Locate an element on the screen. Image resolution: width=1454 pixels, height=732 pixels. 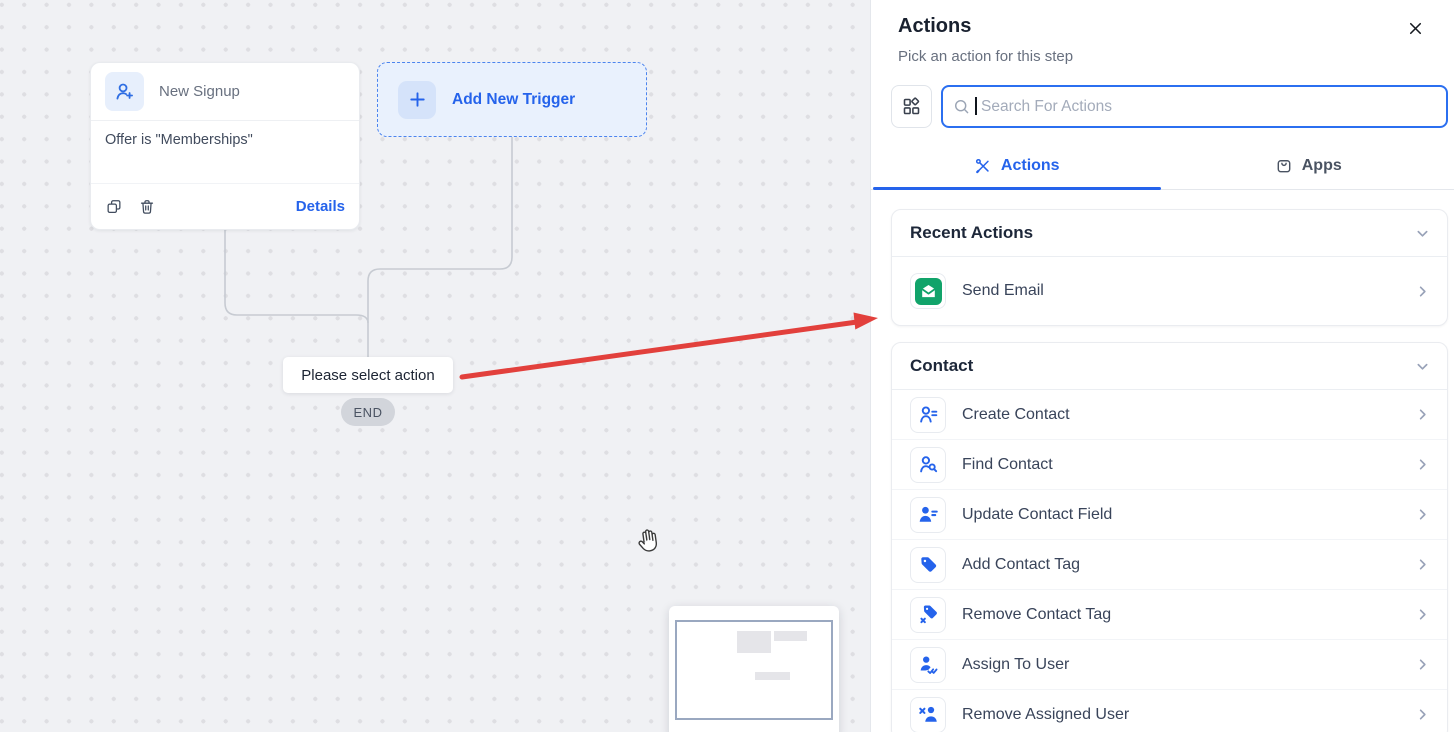
panel-tabs: Actions Apps is located at coordinates (1162, 166).